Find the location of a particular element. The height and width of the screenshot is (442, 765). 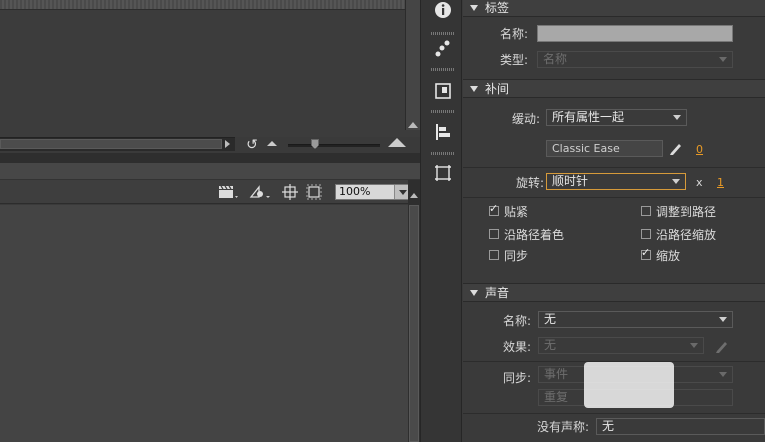

timeline-zoom-slider-thumb is located at coordinates (315, 144).